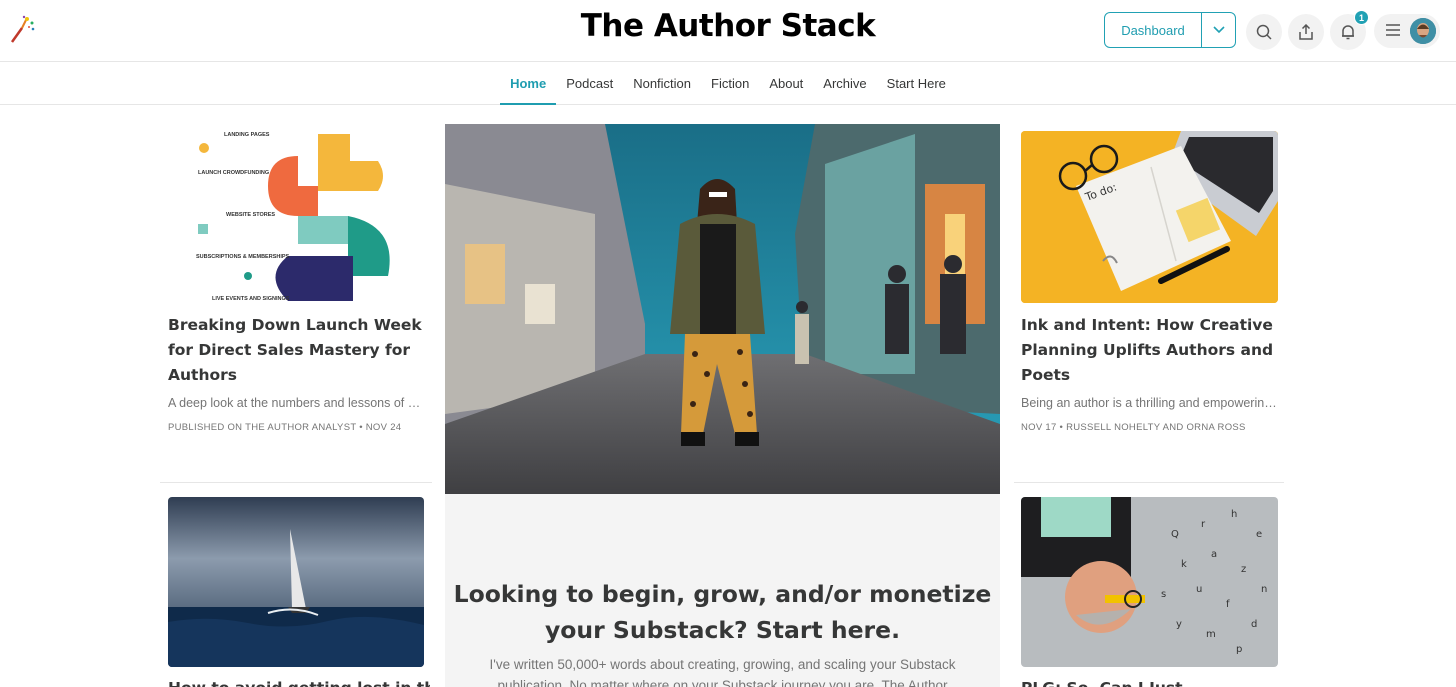 This screenshot has height=687, width=1456. Describe the element at coordinates (1259, 534) in the screenshot. I see `svg-text: e` at that location.